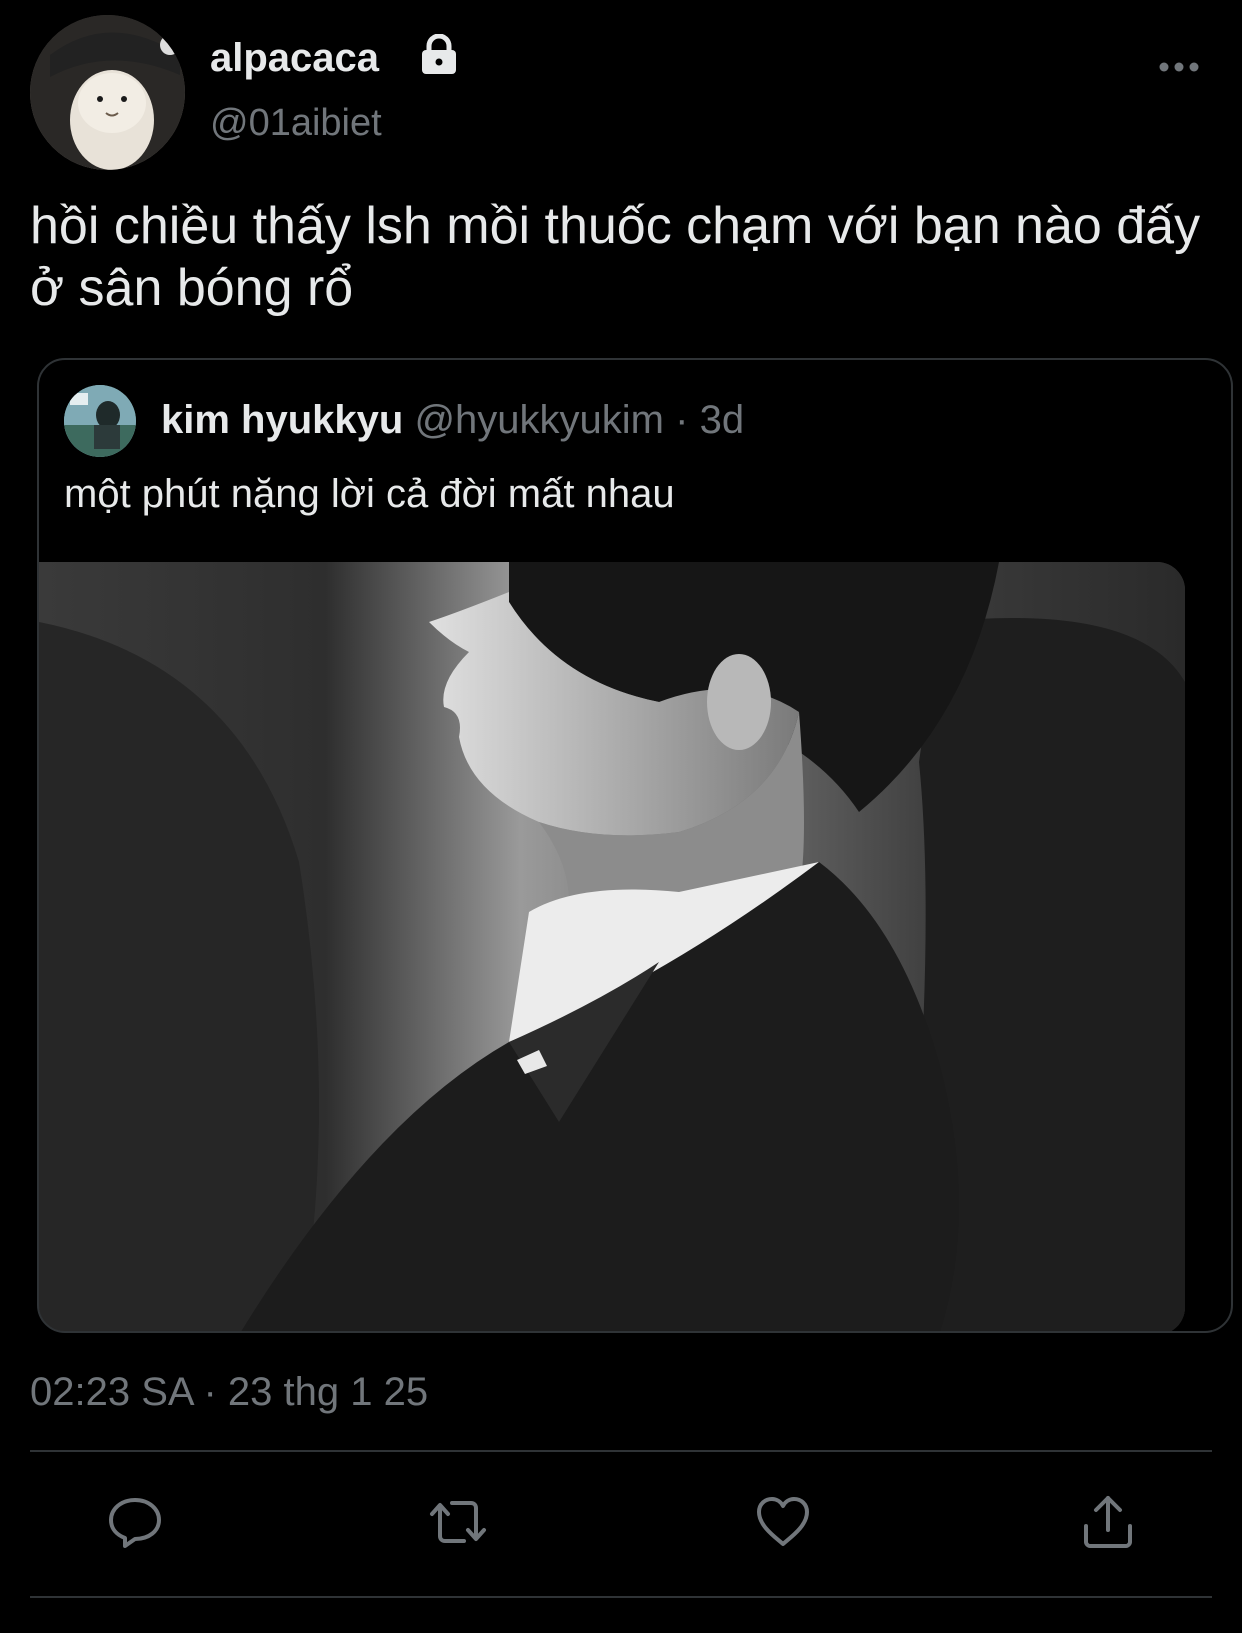  I want to click on like-button, so click(783, 1522).